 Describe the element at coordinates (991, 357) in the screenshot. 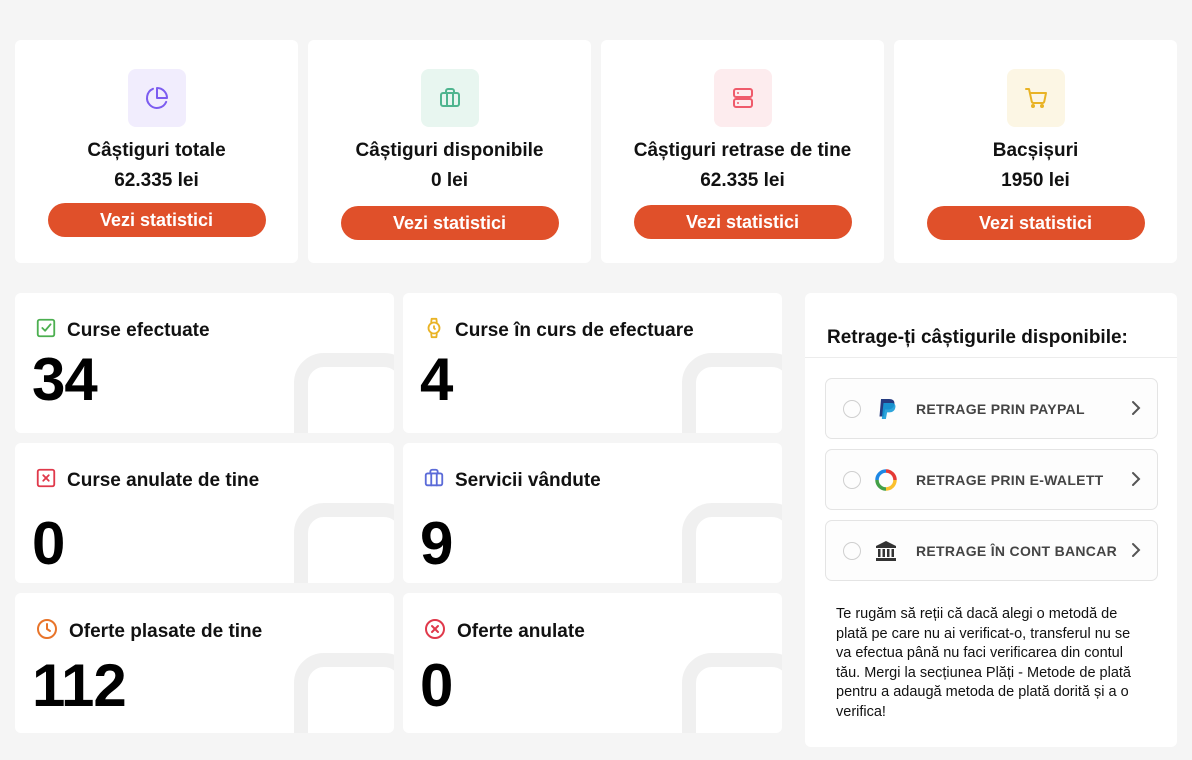

I see `divider` at that location.